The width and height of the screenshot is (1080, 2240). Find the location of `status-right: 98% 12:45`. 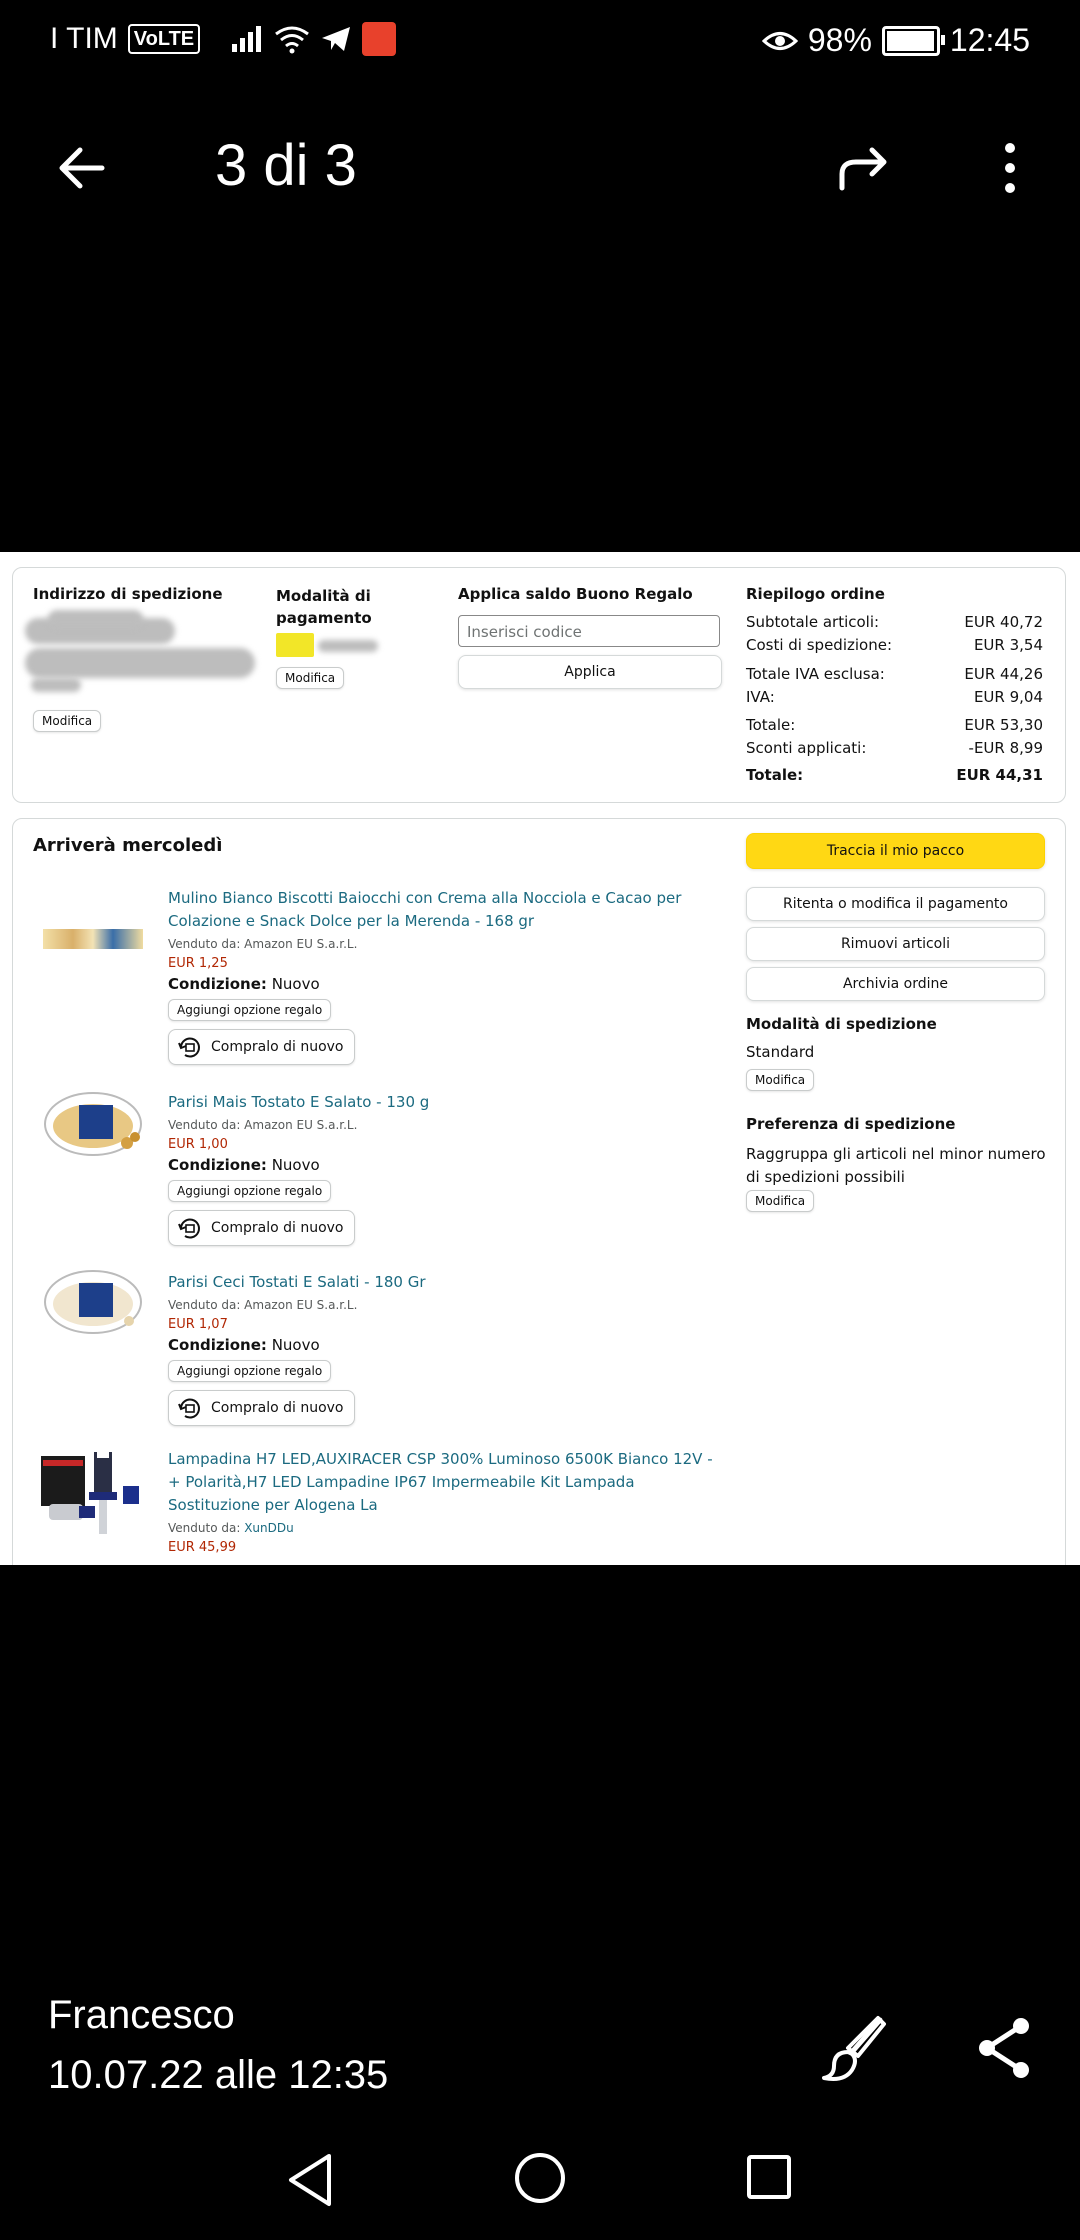

status-right: 98% 12:45 is located at coordinates (895, 40).